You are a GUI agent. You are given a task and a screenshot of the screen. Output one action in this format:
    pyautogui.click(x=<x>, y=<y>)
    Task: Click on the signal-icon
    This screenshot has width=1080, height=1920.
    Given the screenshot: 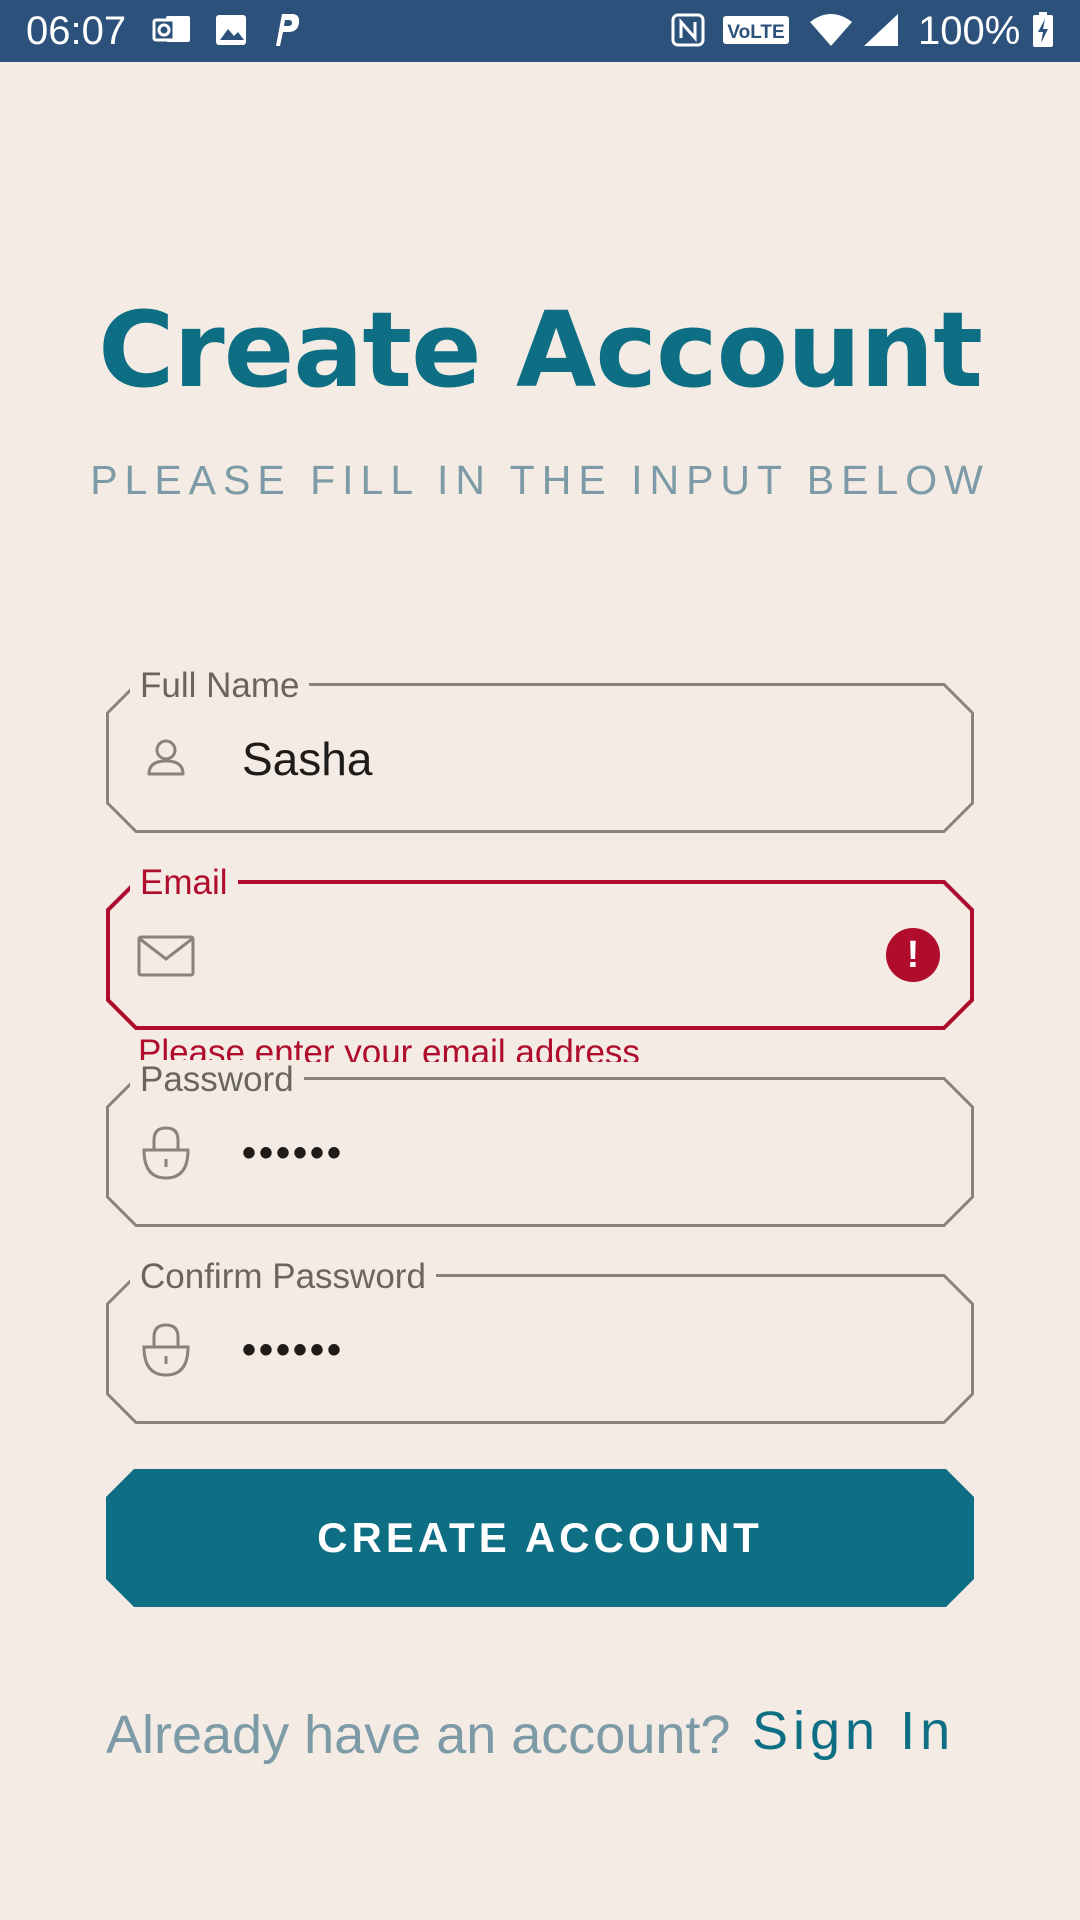 What is the action you would take?
    pyautogui.click(x=881, y=30)
    